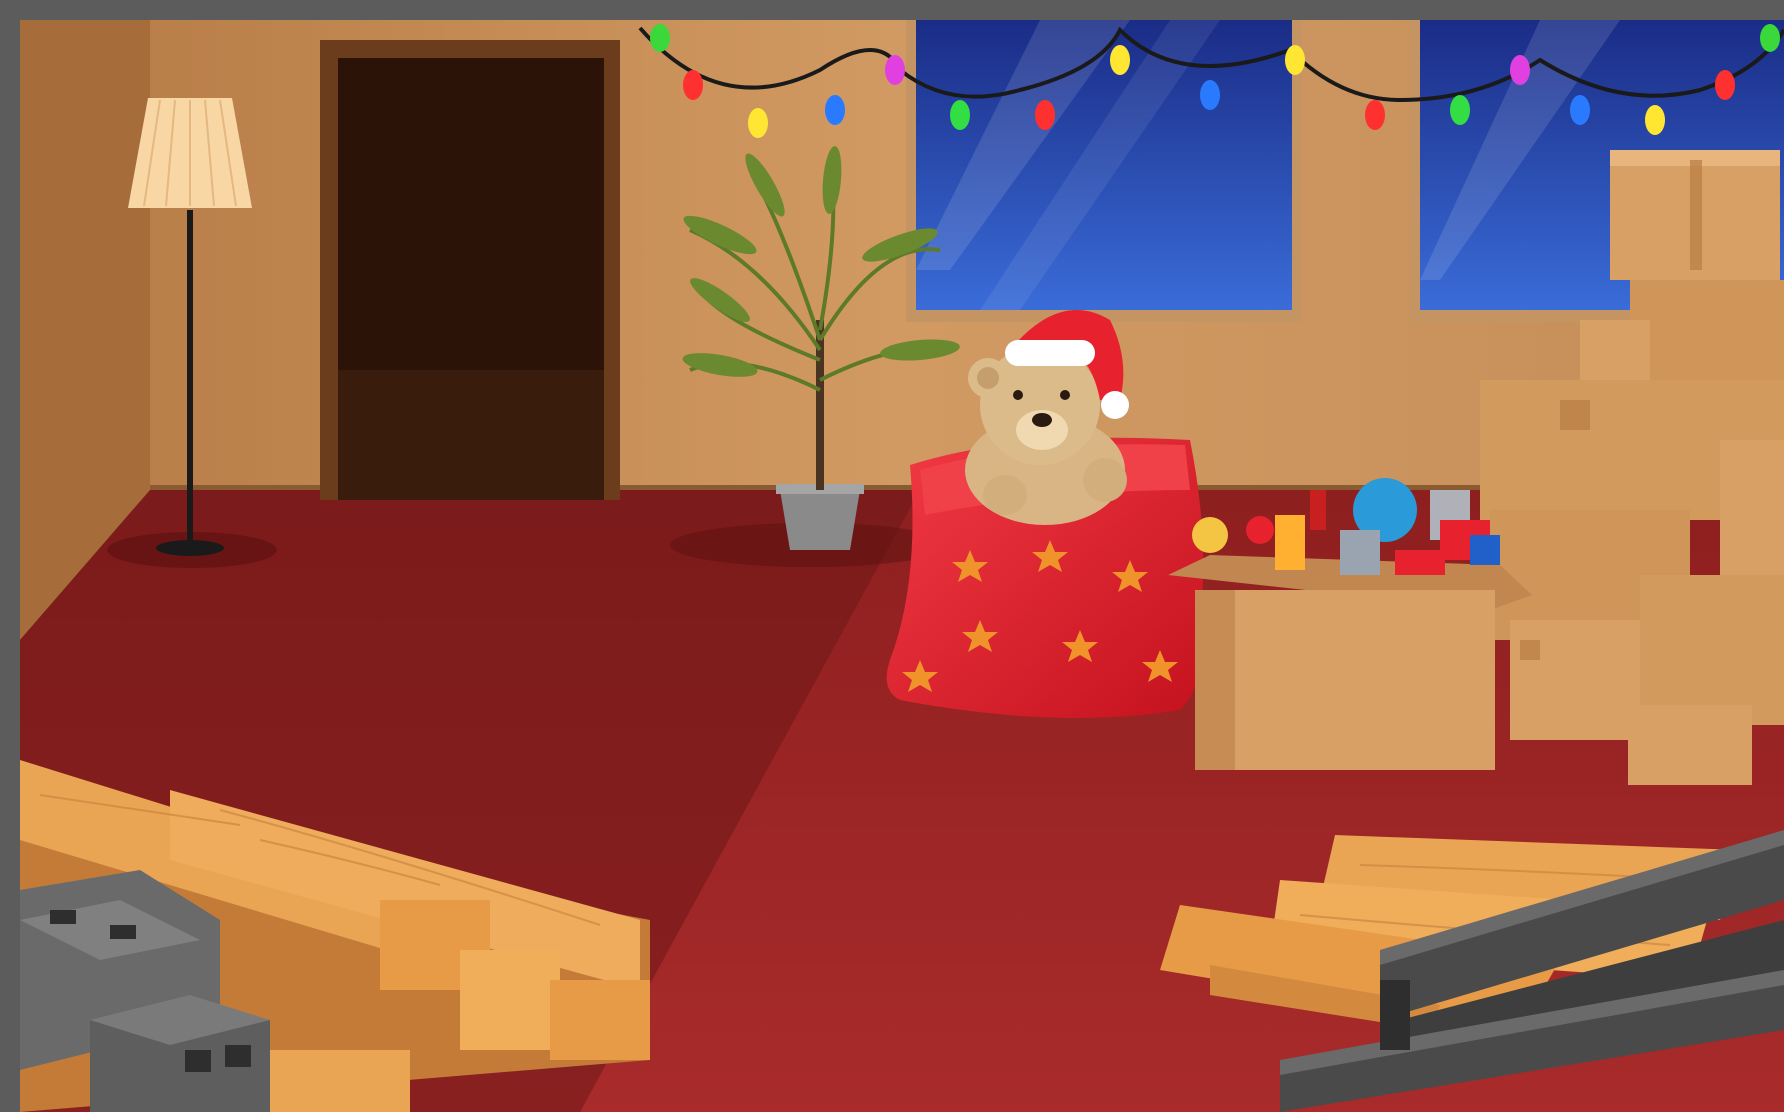 This screenshot has height=1112, width=1784. What do you see at coordinates (1104, 171) in the screenshot?
I see `window-left` at bounding box center [1104, 171].